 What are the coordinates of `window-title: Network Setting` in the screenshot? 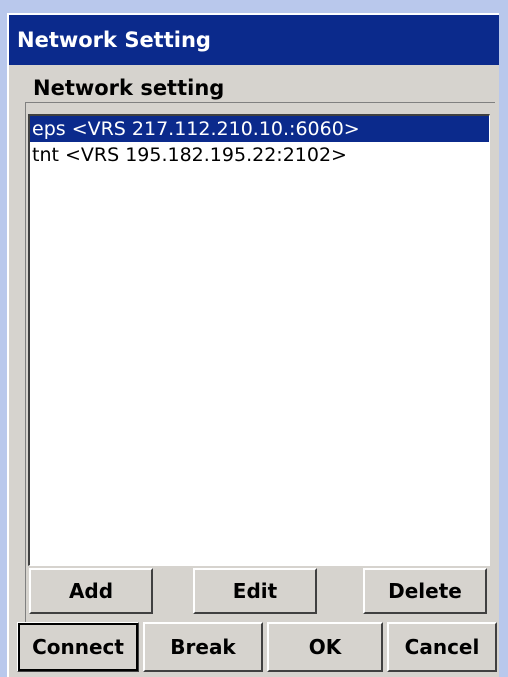 It's located at (254, 40).